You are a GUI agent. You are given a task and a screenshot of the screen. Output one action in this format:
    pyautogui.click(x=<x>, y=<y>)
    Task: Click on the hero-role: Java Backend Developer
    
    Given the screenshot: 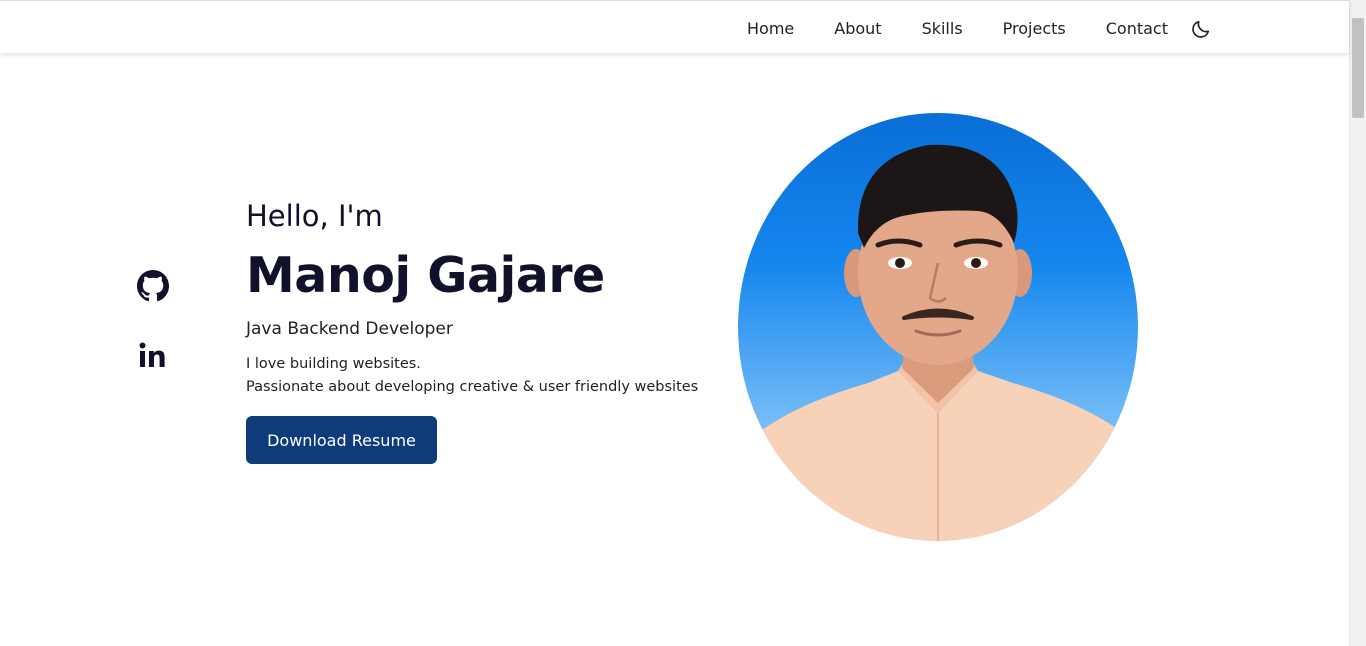 What is the action you would take?
    pyautogui.click(x=349, y=329)
    